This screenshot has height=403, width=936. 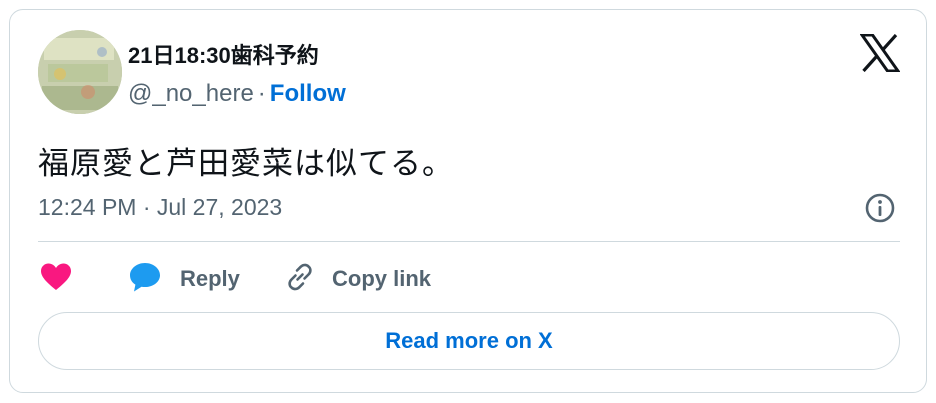 What do you see at coordinates (145, 279) in the screenshot?
I see `speech-bubble-icon` at bounding box center [145, 279].